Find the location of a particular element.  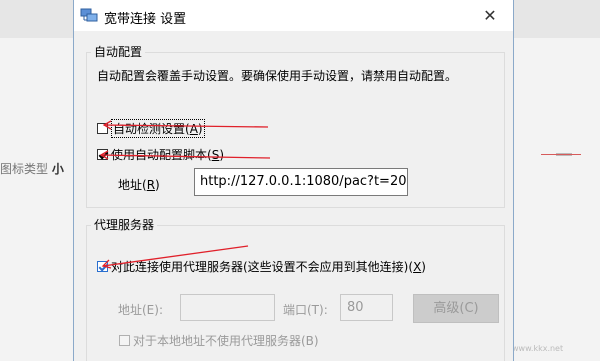

background-left-panel is located at coordinates (36, 199).